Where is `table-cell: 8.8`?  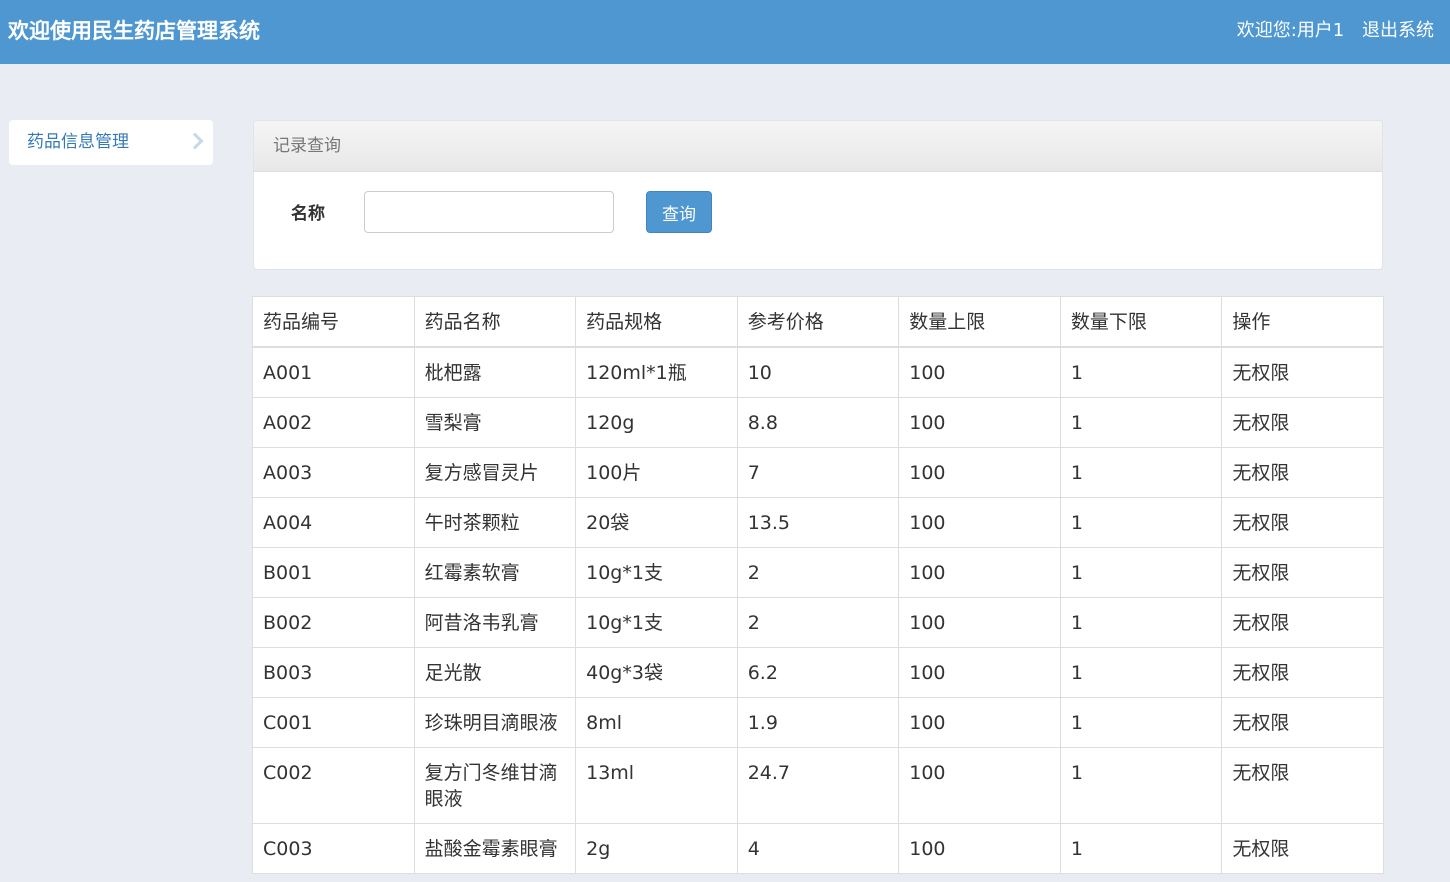 table-cell: 8.8 is located at coordinates (818, 422).